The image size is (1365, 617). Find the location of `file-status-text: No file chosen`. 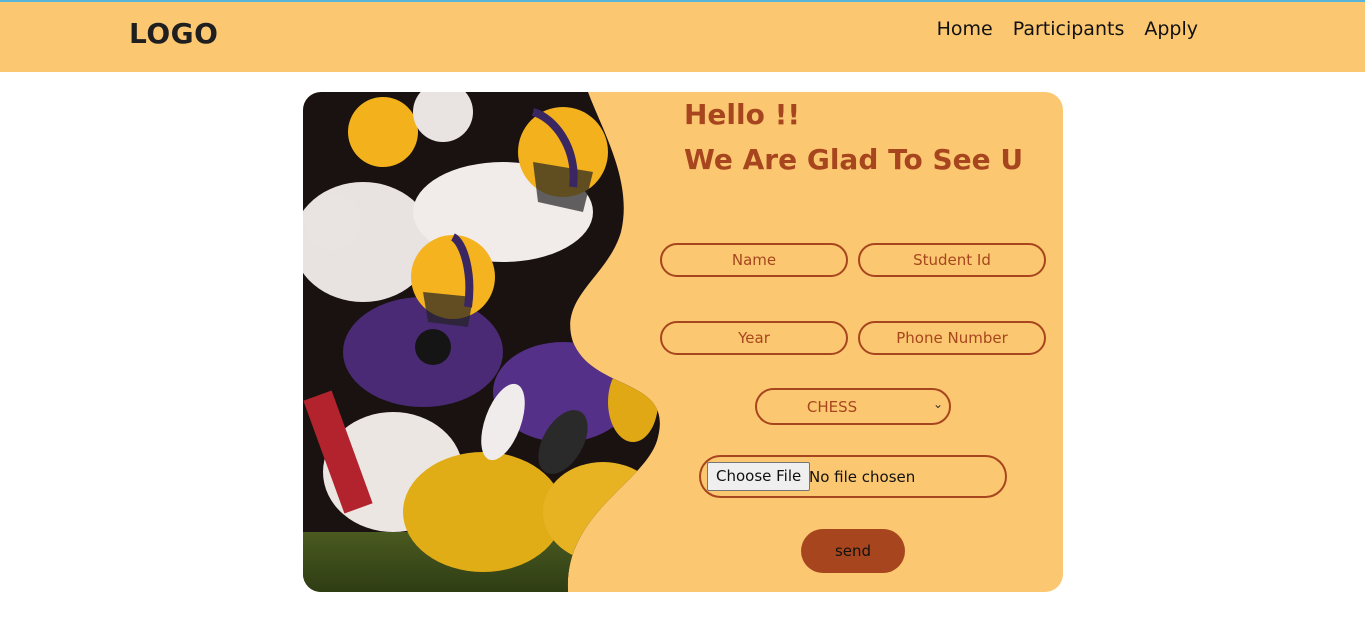

file-status-text: No file chosen is located at coordinates (862, 477).